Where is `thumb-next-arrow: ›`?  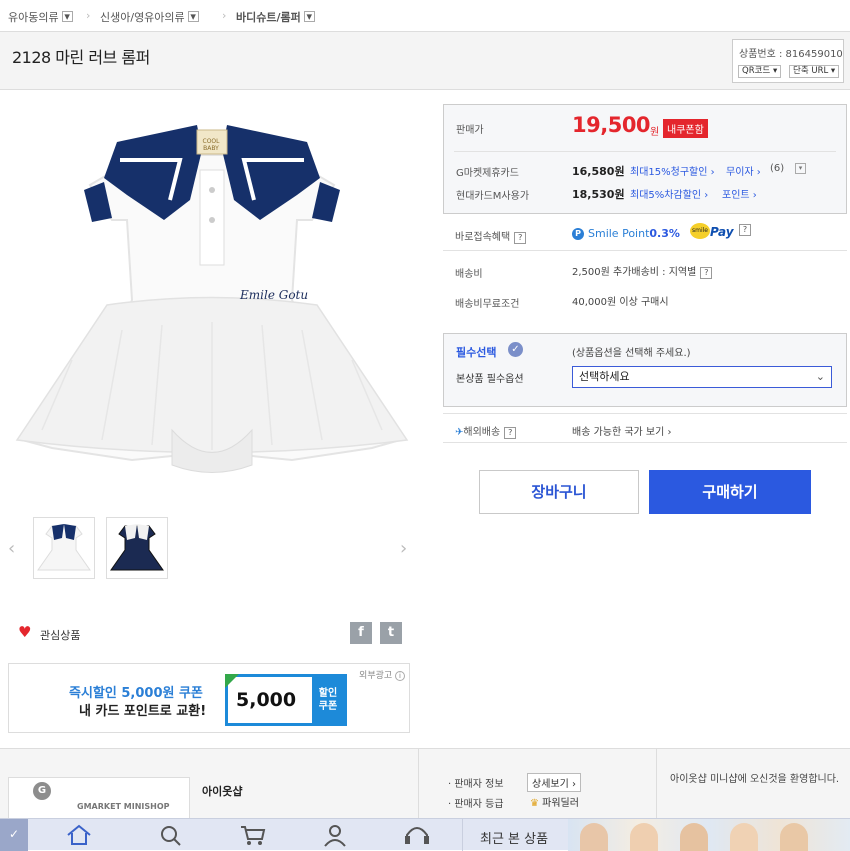
thumb-next-arrow: › is located at coordinates (403, 548).